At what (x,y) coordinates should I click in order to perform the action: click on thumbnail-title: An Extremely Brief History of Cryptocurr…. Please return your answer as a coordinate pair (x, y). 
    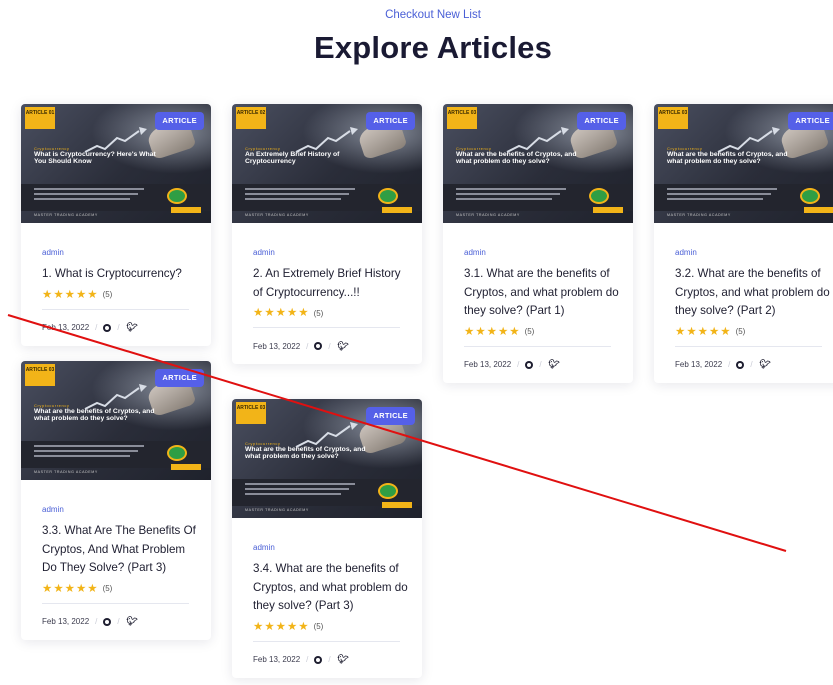
    Looking at the image, I should click on (292, 158).